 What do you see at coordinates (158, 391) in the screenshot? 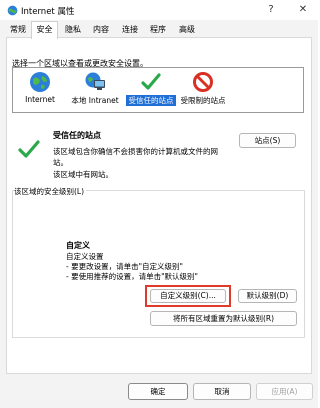
I see `ok-button: 确定` at bounding box center [158, 391].